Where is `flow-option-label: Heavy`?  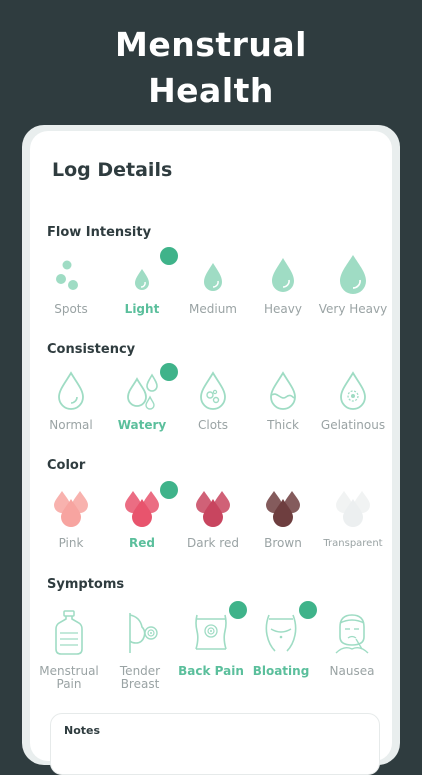 flow-option-label: Heavy is located at coordinates (283, 309).